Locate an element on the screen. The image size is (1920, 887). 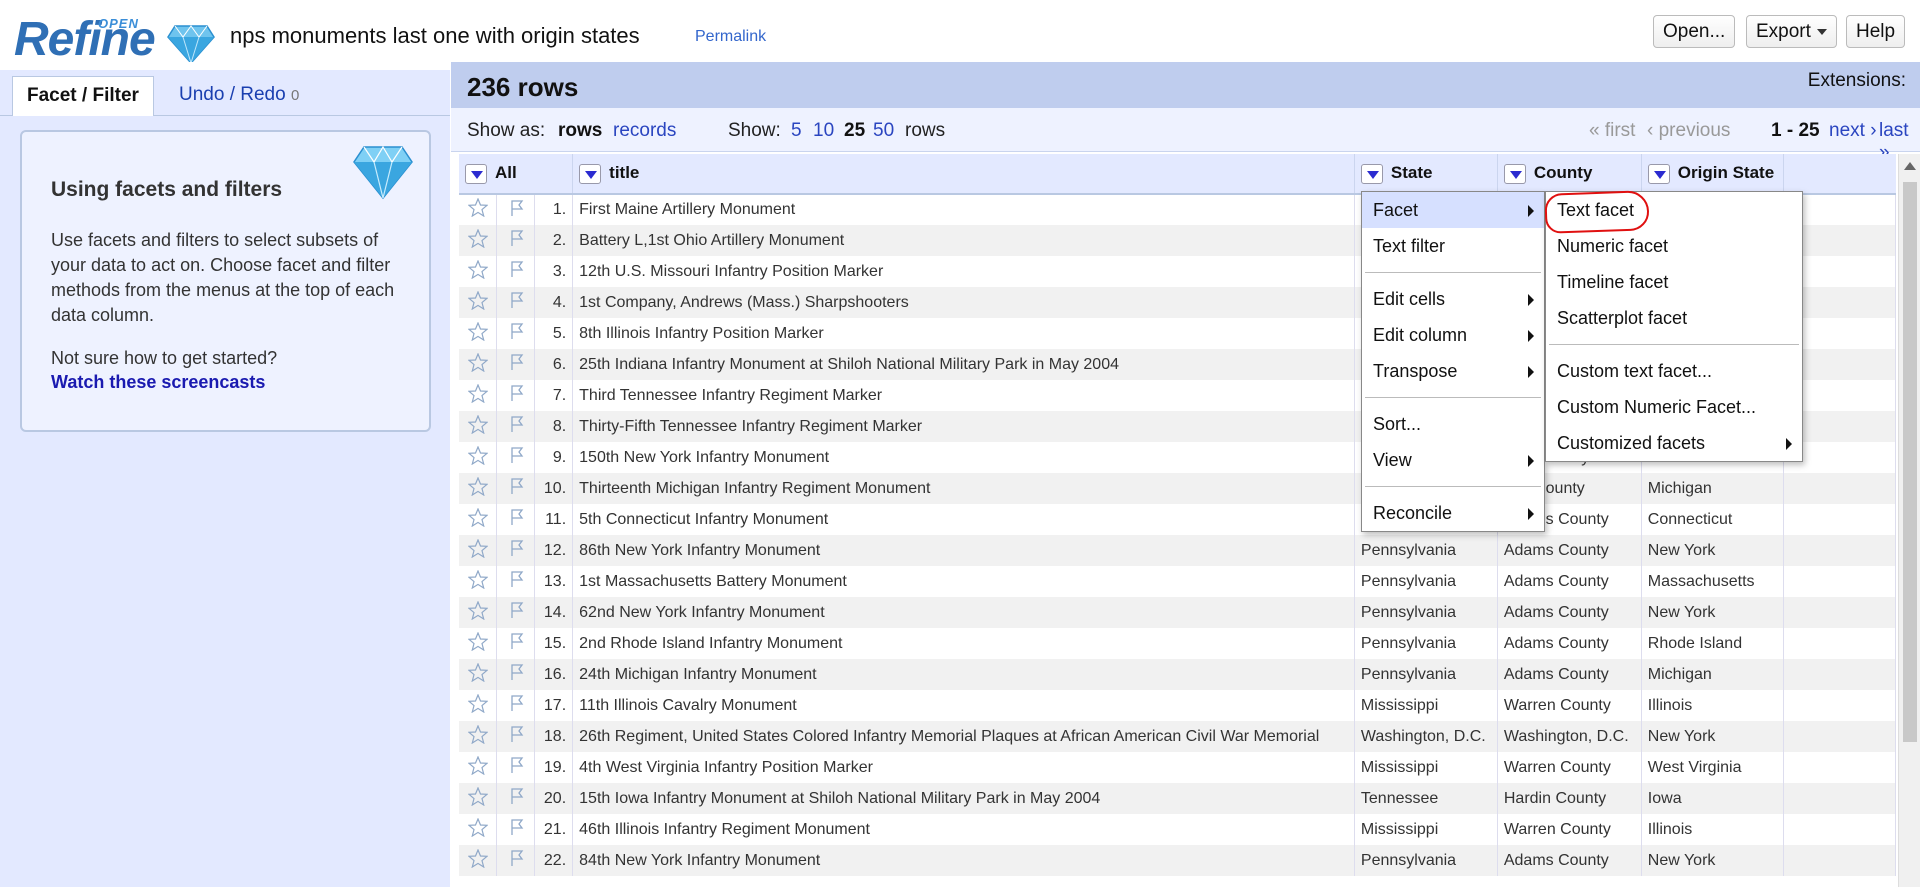
screencasts-link: Watch these screencasts is located at coordinates (158, 382).